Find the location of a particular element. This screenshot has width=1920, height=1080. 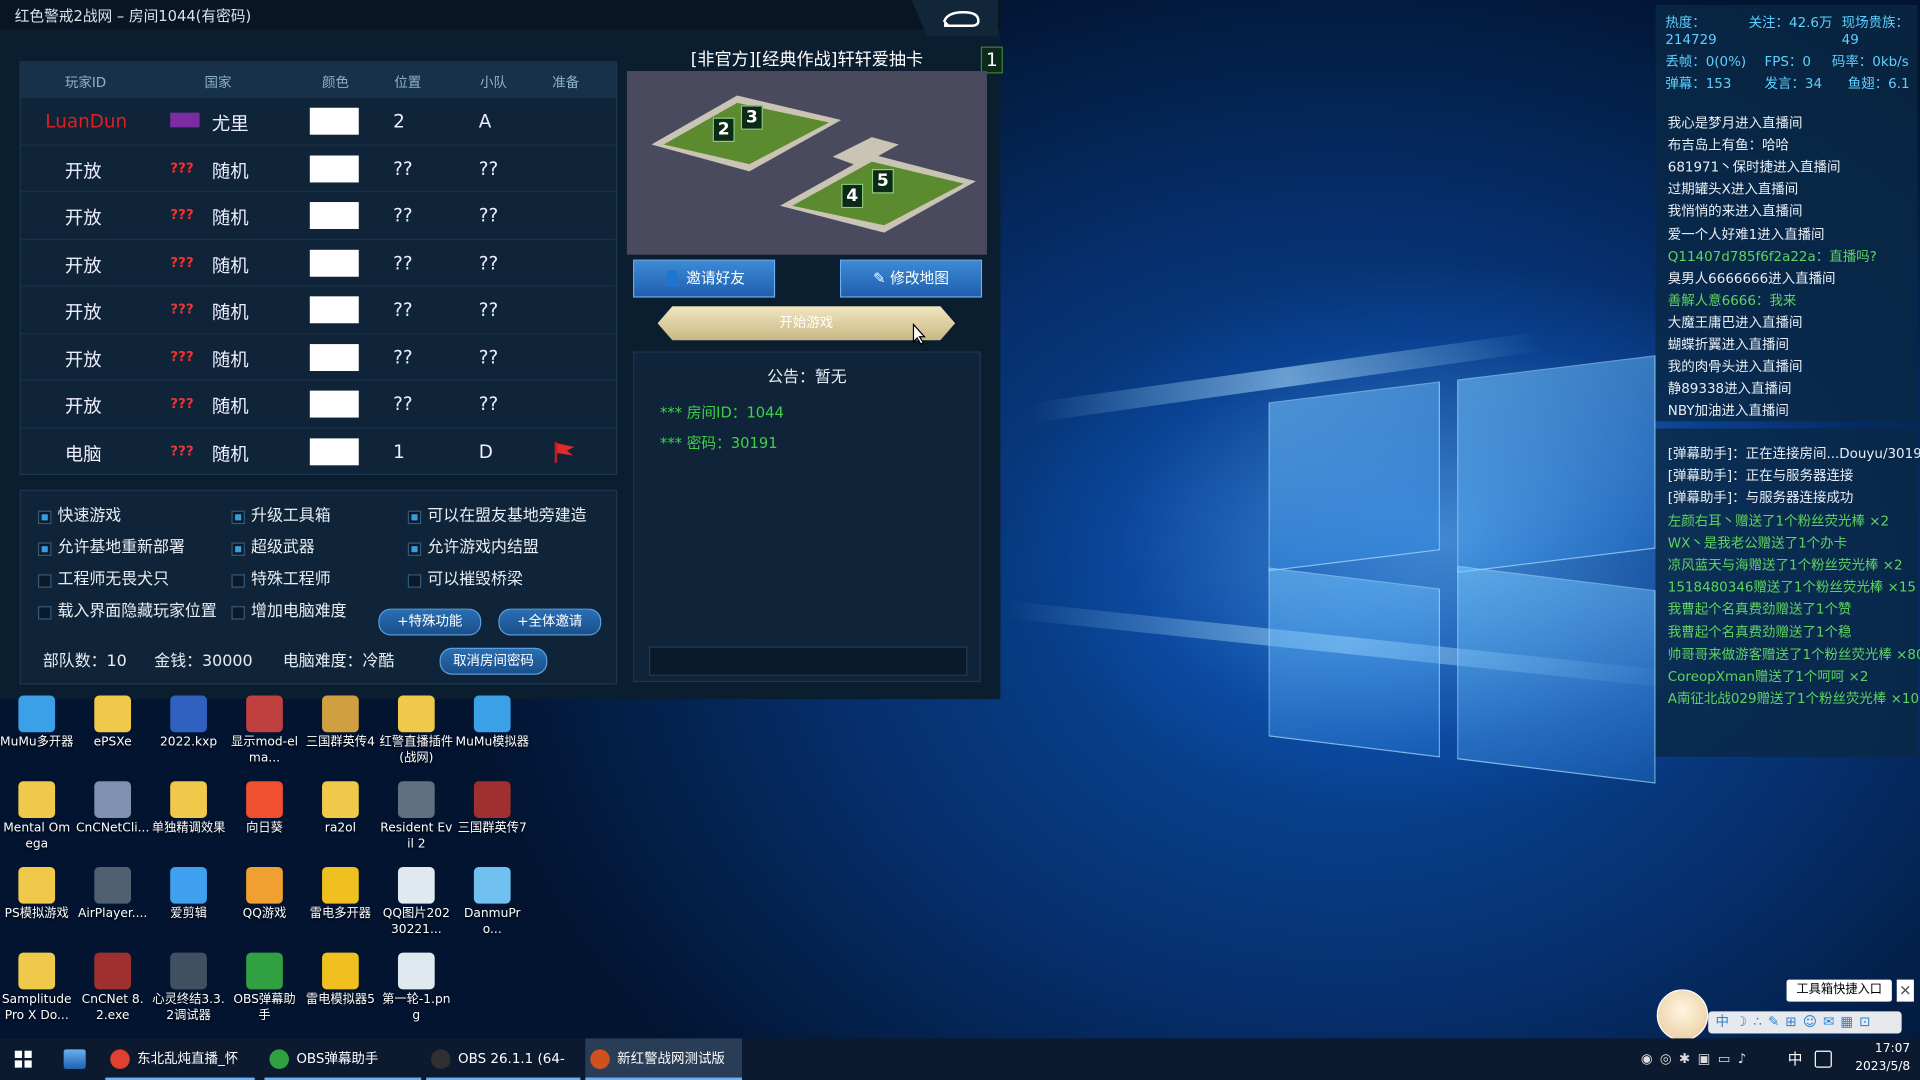

notification-icon is located at coordinates (1823, 1059).